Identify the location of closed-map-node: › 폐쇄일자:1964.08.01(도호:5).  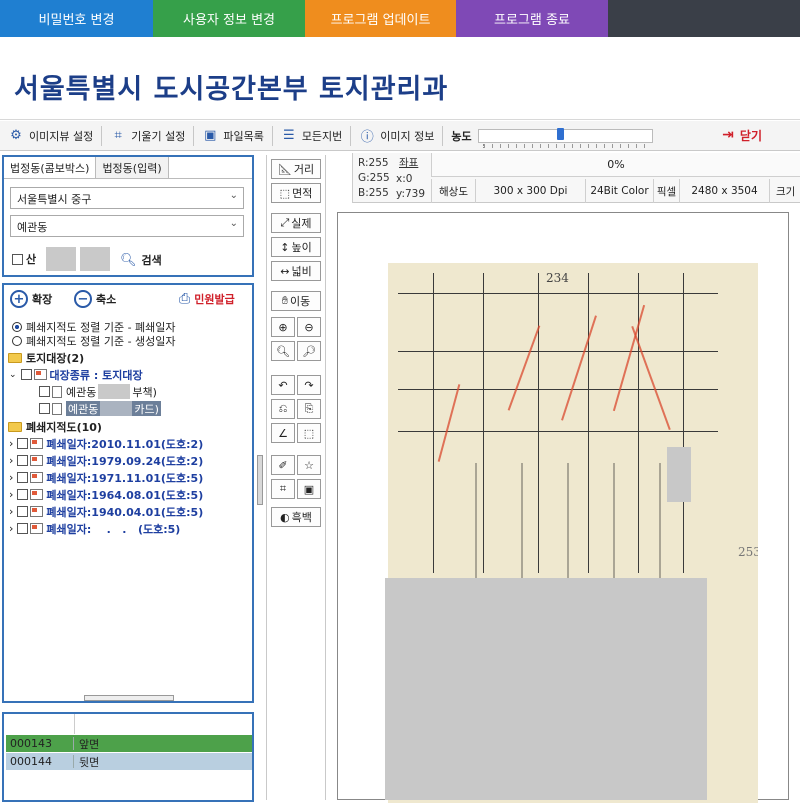
(106, 494).